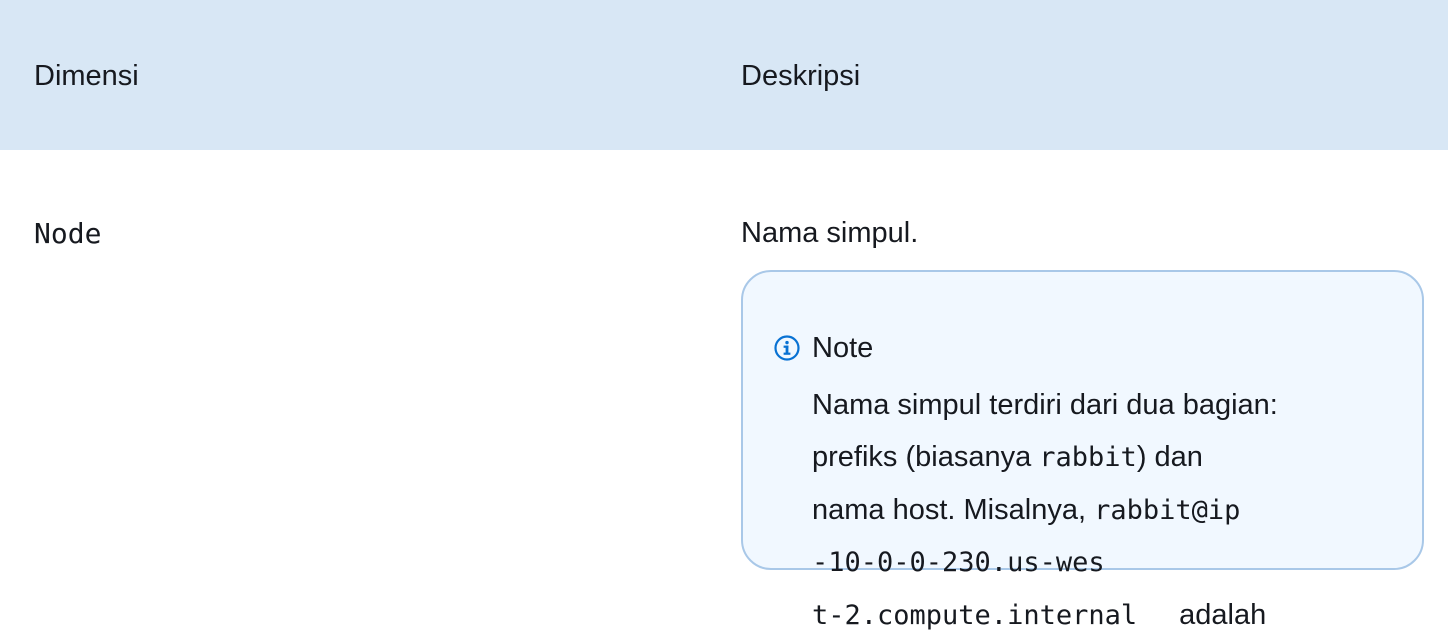 The width and height of the screenshot is (1448, 642). What do you see at coordinates (801, 76) in the screenshot?
I see `header-description: Deskripsi` at bounding box center [801, 76].